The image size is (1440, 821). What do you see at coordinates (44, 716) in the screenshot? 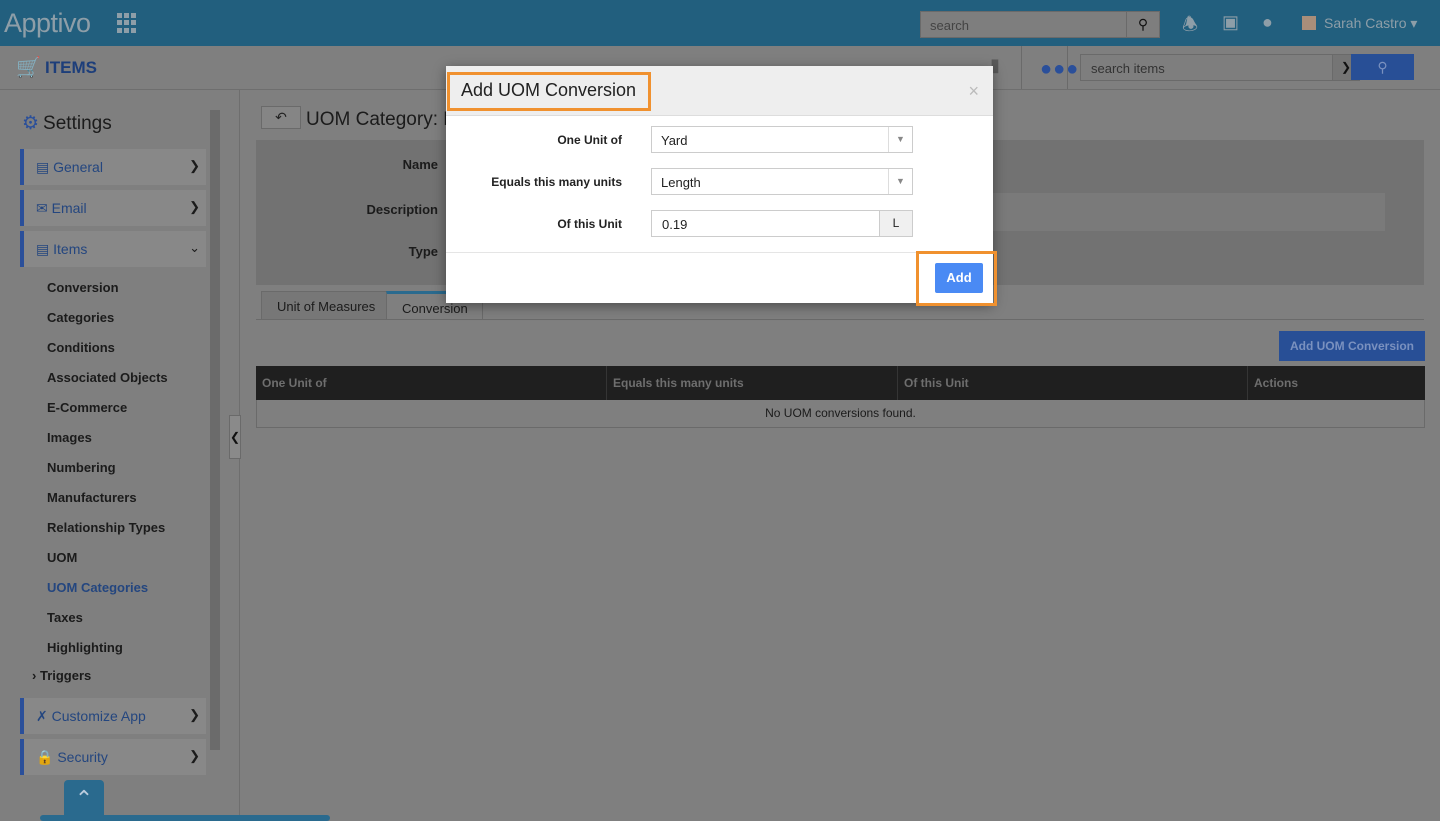
I see `tools-icon: ✗` at bounding box center [44, 716].